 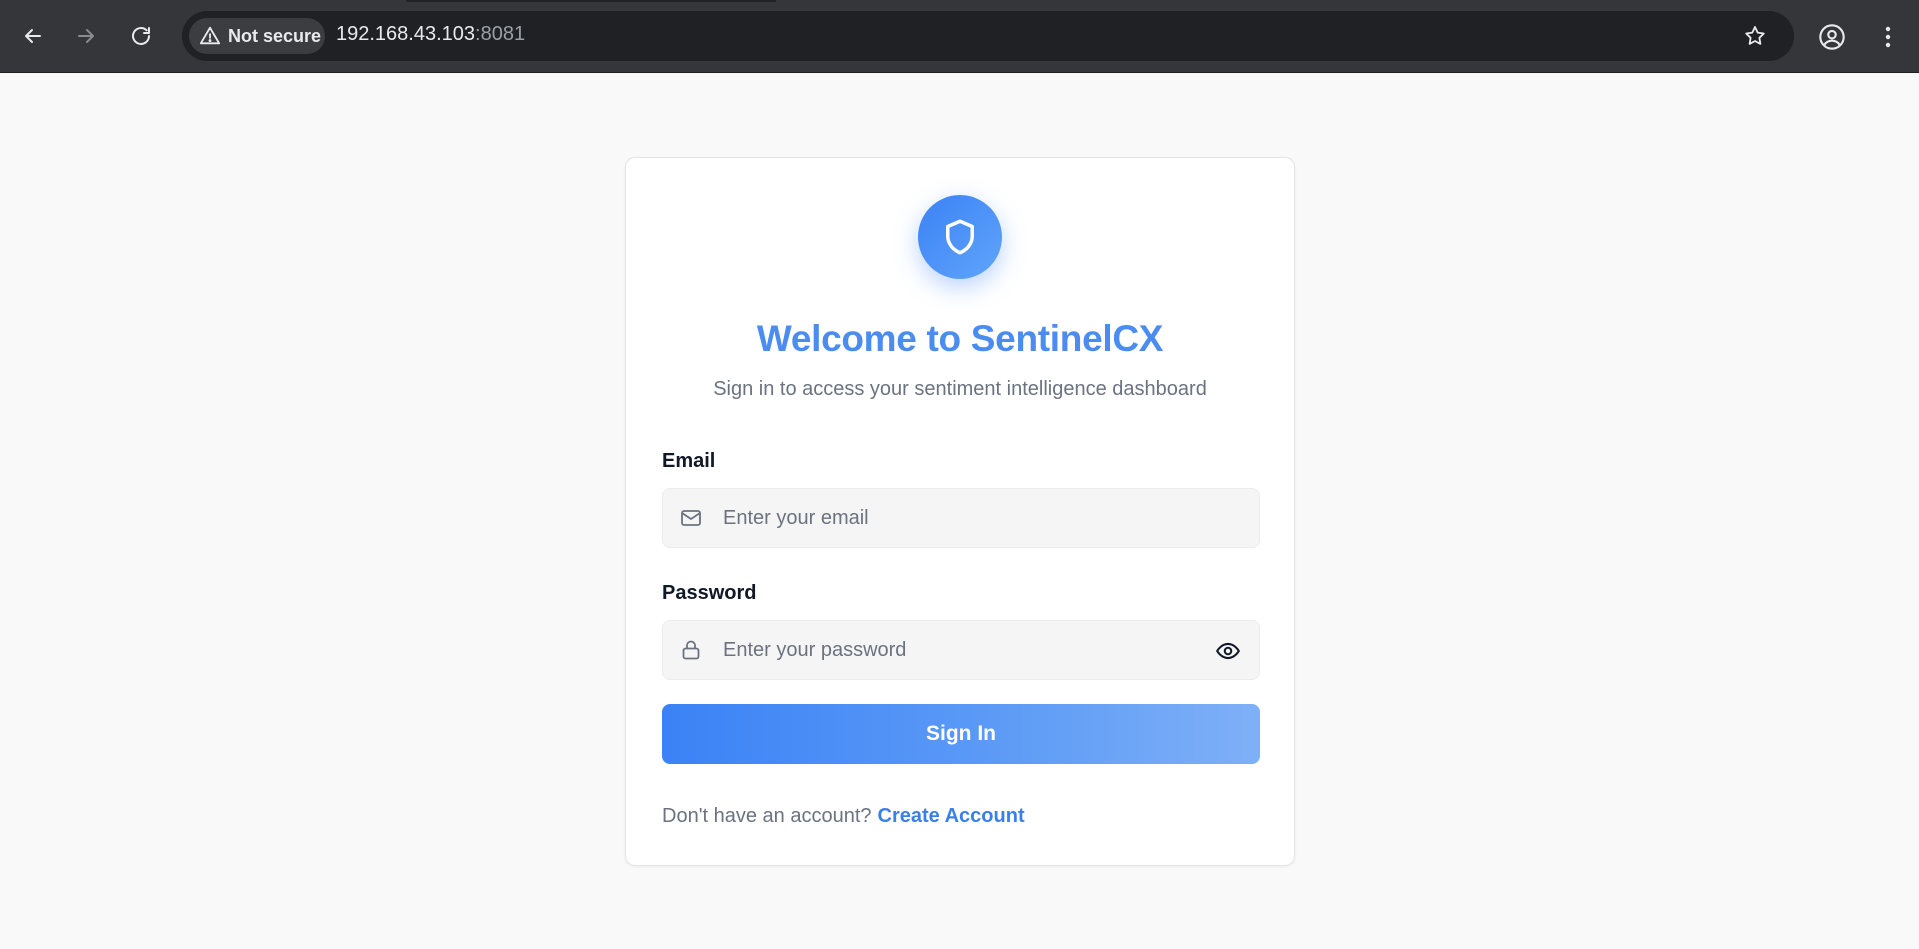 I want to click on sign-in-button: Sign In, so click(x=961, y=734).